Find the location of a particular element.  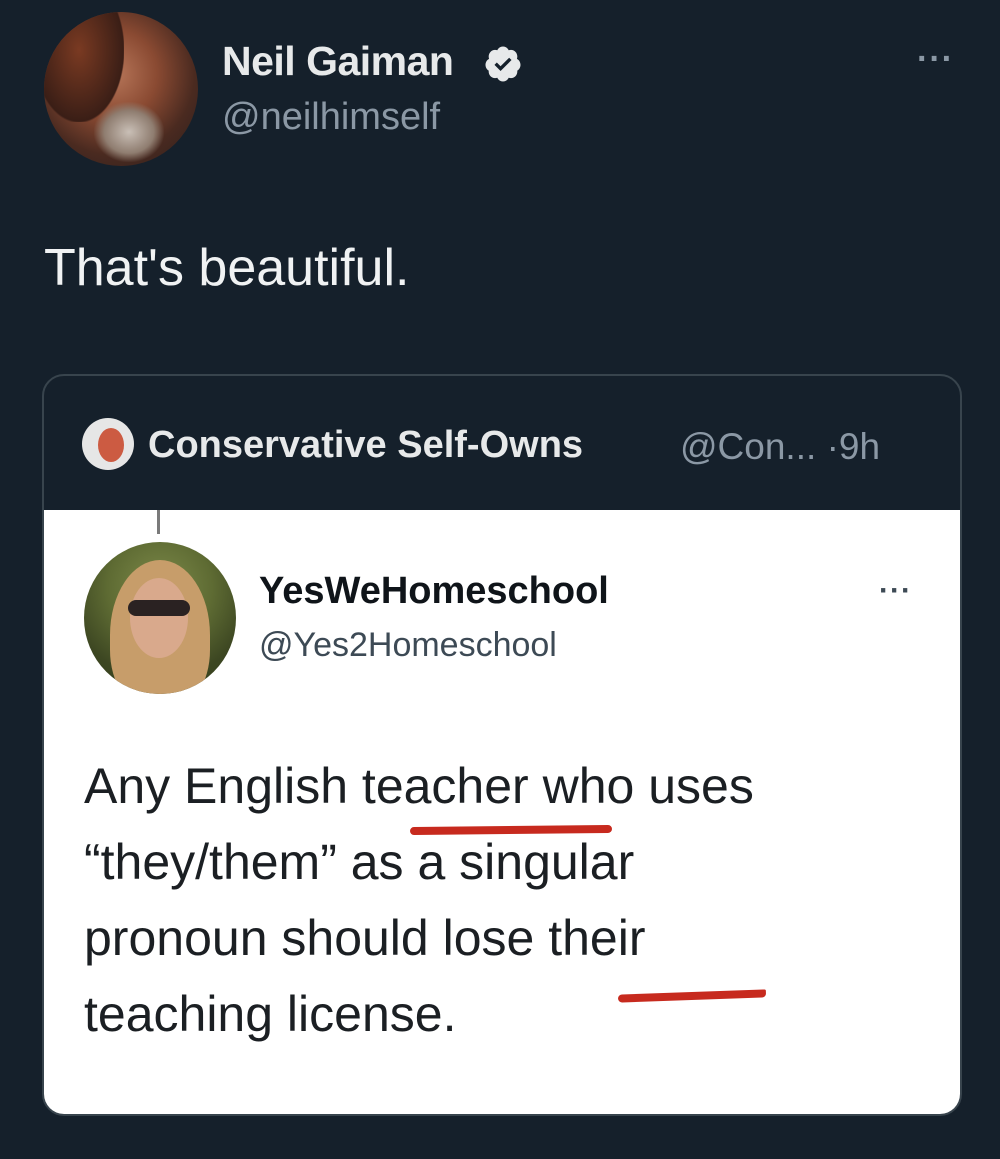

tweet-text: That's beautiful. is located at coordinates (227, 268).